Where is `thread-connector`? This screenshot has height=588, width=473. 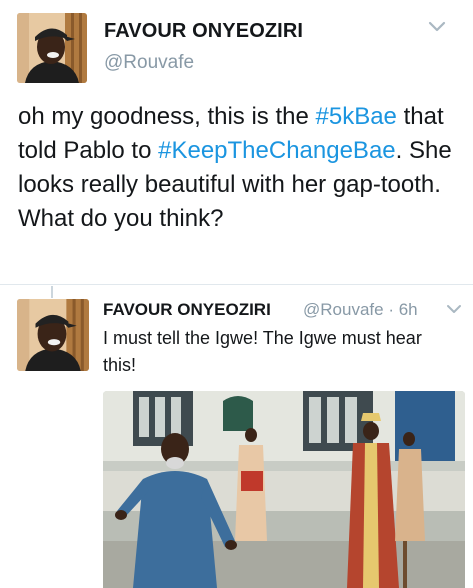
thread-connector is located at coordinates (52, 292).